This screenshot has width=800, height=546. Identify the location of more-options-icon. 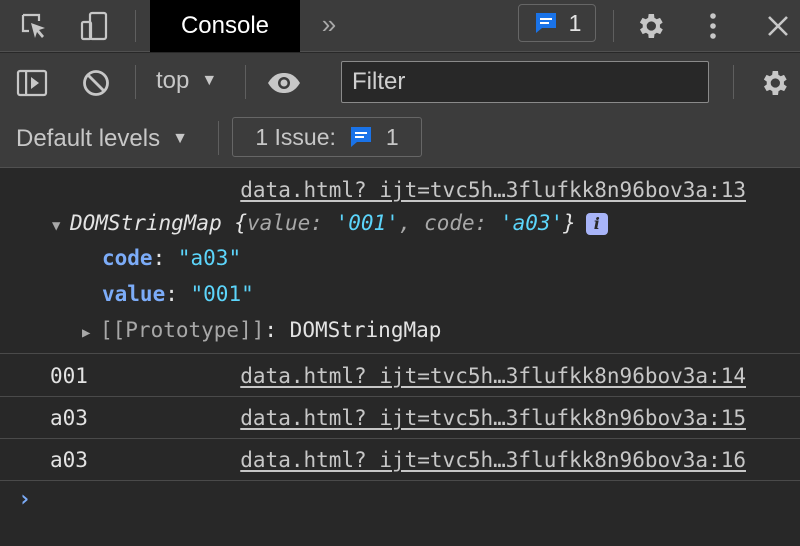
(713, 26).